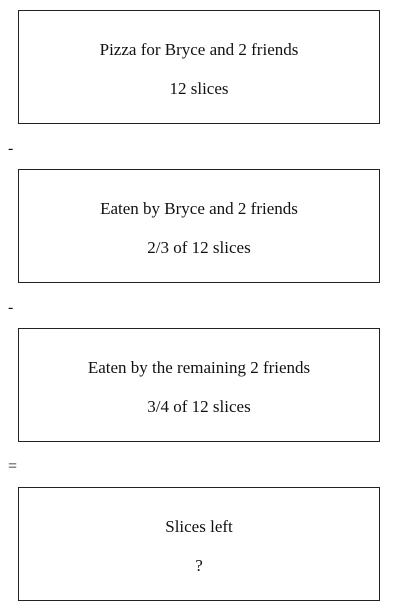 The image size is (400, 613). I want to click on box-slices-left-label: Slices left, so click(199, 526).